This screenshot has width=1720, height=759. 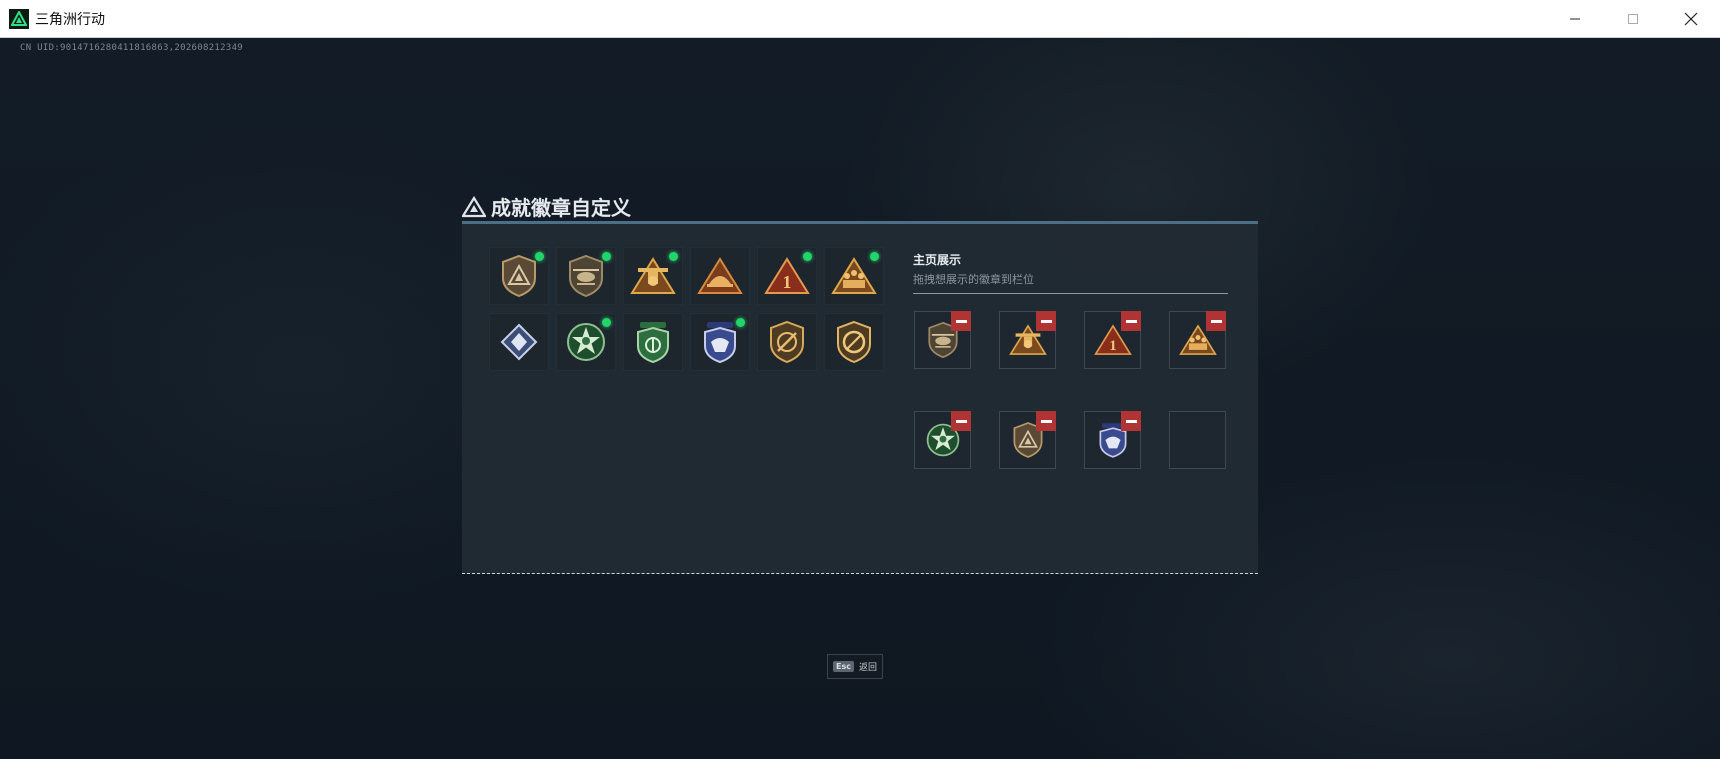 I want to click on gold-triangle-soldiers-badge-icon, so click(x=854, y=275).